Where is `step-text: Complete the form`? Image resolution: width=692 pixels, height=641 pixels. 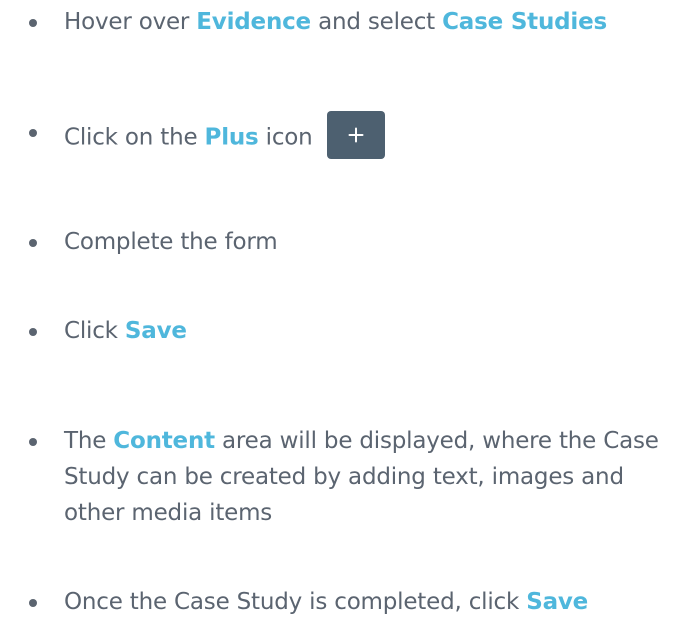 step-text: Complete the form is located at coordinates (375, 242).